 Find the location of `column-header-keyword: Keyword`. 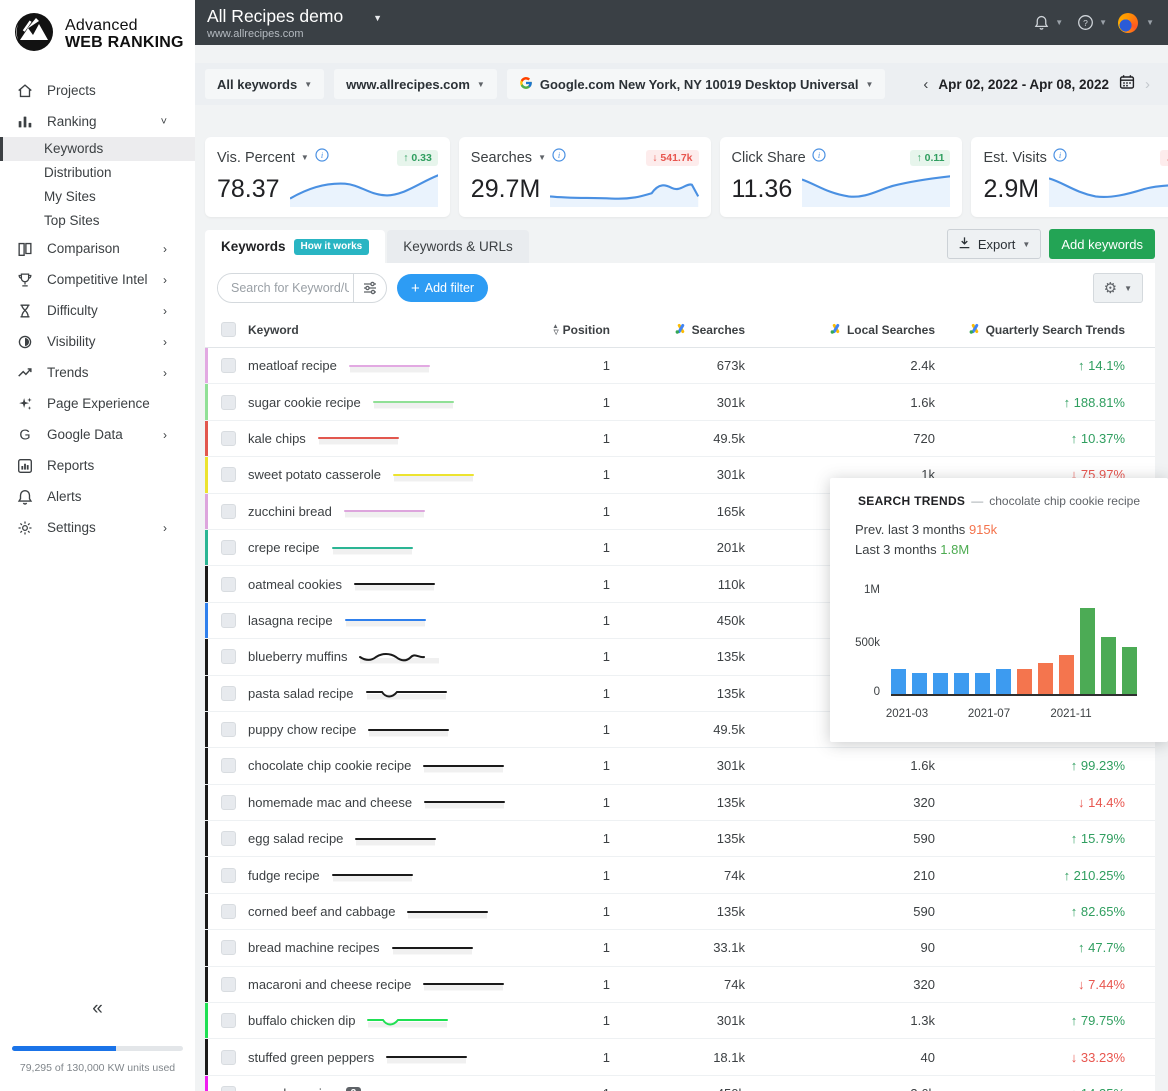

column-header-keyword: Keyword is located at coordinates (399, 330).